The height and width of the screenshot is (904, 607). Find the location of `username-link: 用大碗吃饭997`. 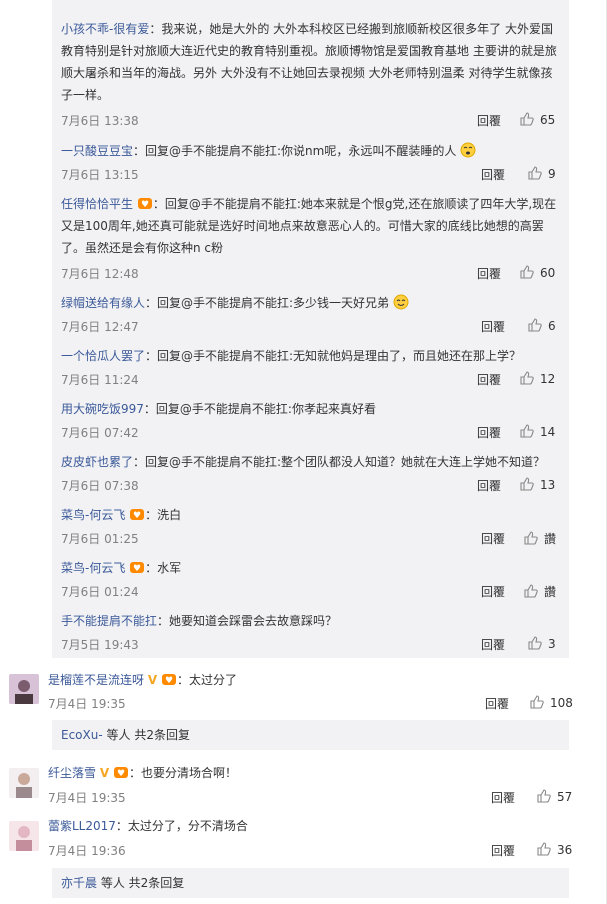

username-link: 用大碗吃饭997 is located at coordinates (102, 409).